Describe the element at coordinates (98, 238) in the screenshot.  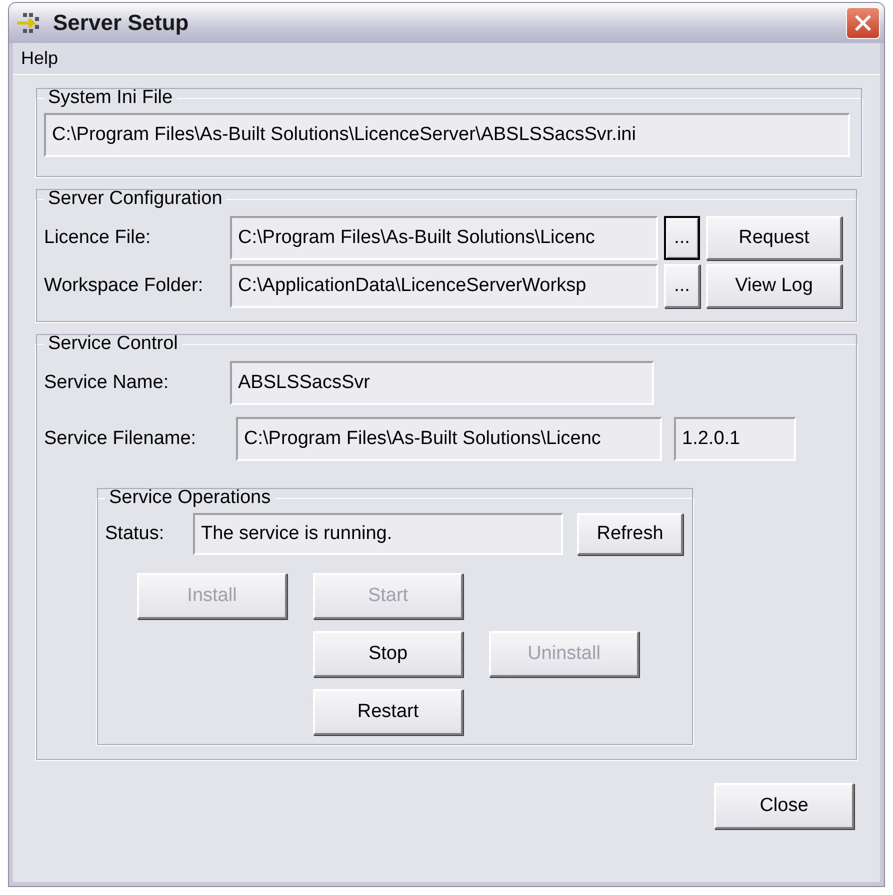
I see `field-label: Licence File:` at that location.